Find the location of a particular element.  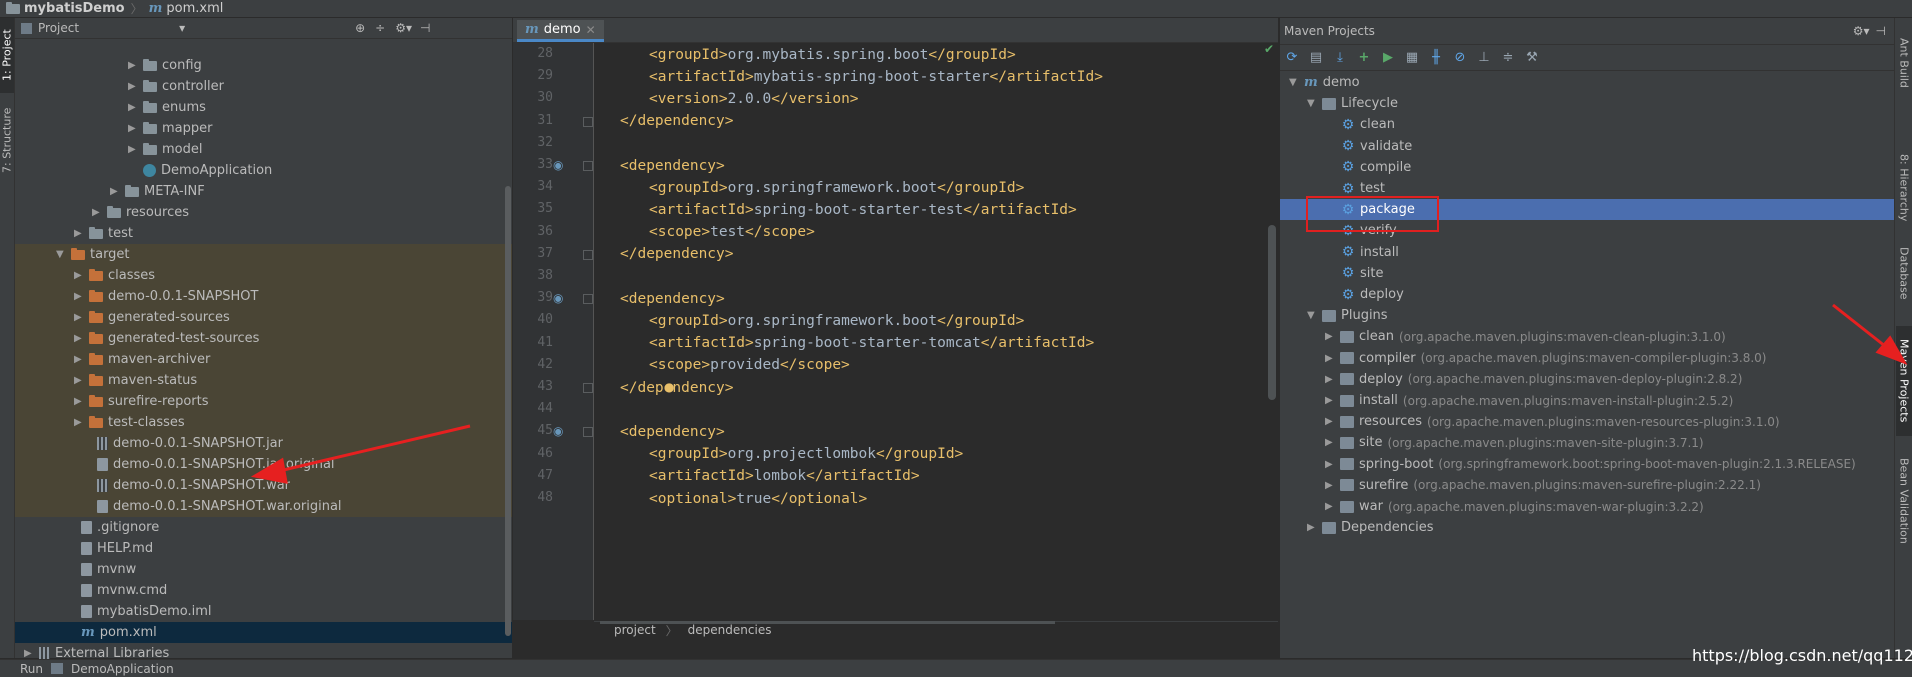

annotation-arrowhead-maven is located at coordinates (1891, 350).